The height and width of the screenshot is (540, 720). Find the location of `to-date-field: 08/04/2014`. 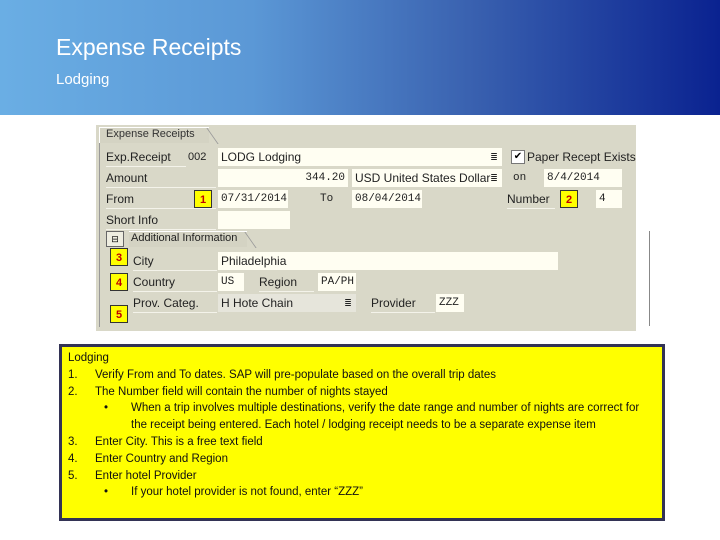

to-date-field: 08/04/2014 is located at coordinates (387, 199).